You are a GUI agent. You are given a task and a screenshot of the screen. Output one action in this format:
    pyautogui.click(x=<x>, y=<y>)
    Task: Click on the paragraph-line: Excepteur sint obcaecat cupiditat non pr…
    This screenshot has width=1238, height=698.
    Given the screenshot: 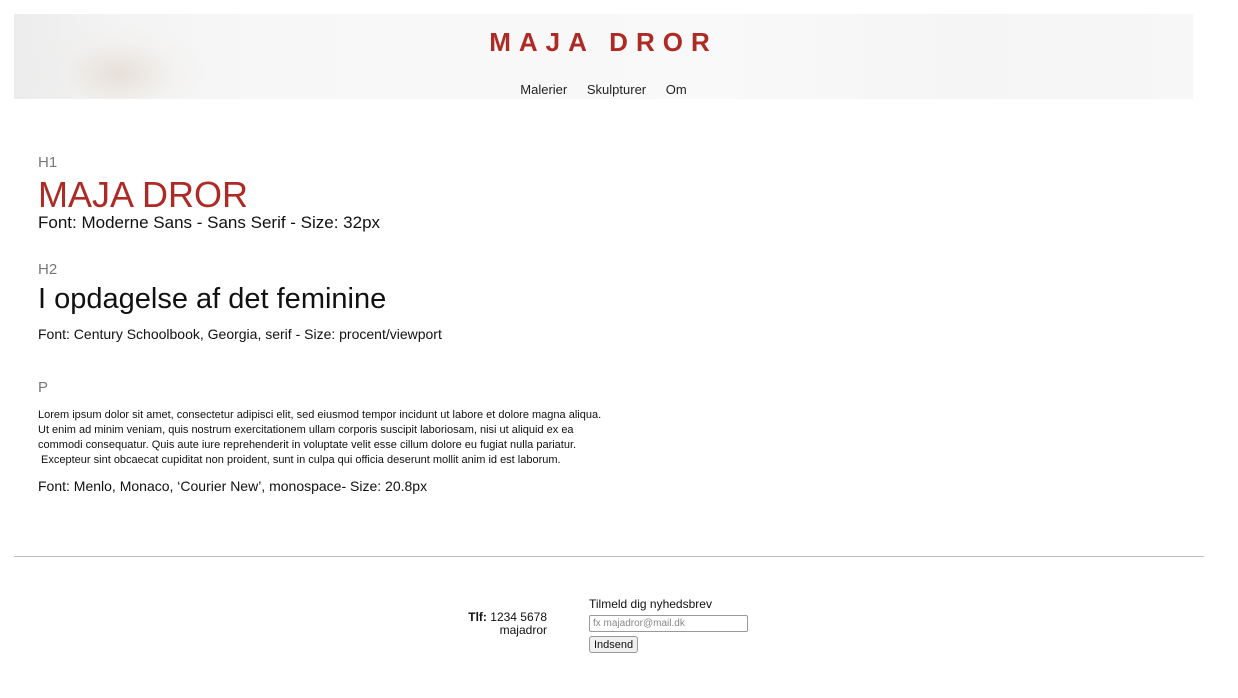 What is the action you would take?
    pyautogui.click(x=299, y=460)
    